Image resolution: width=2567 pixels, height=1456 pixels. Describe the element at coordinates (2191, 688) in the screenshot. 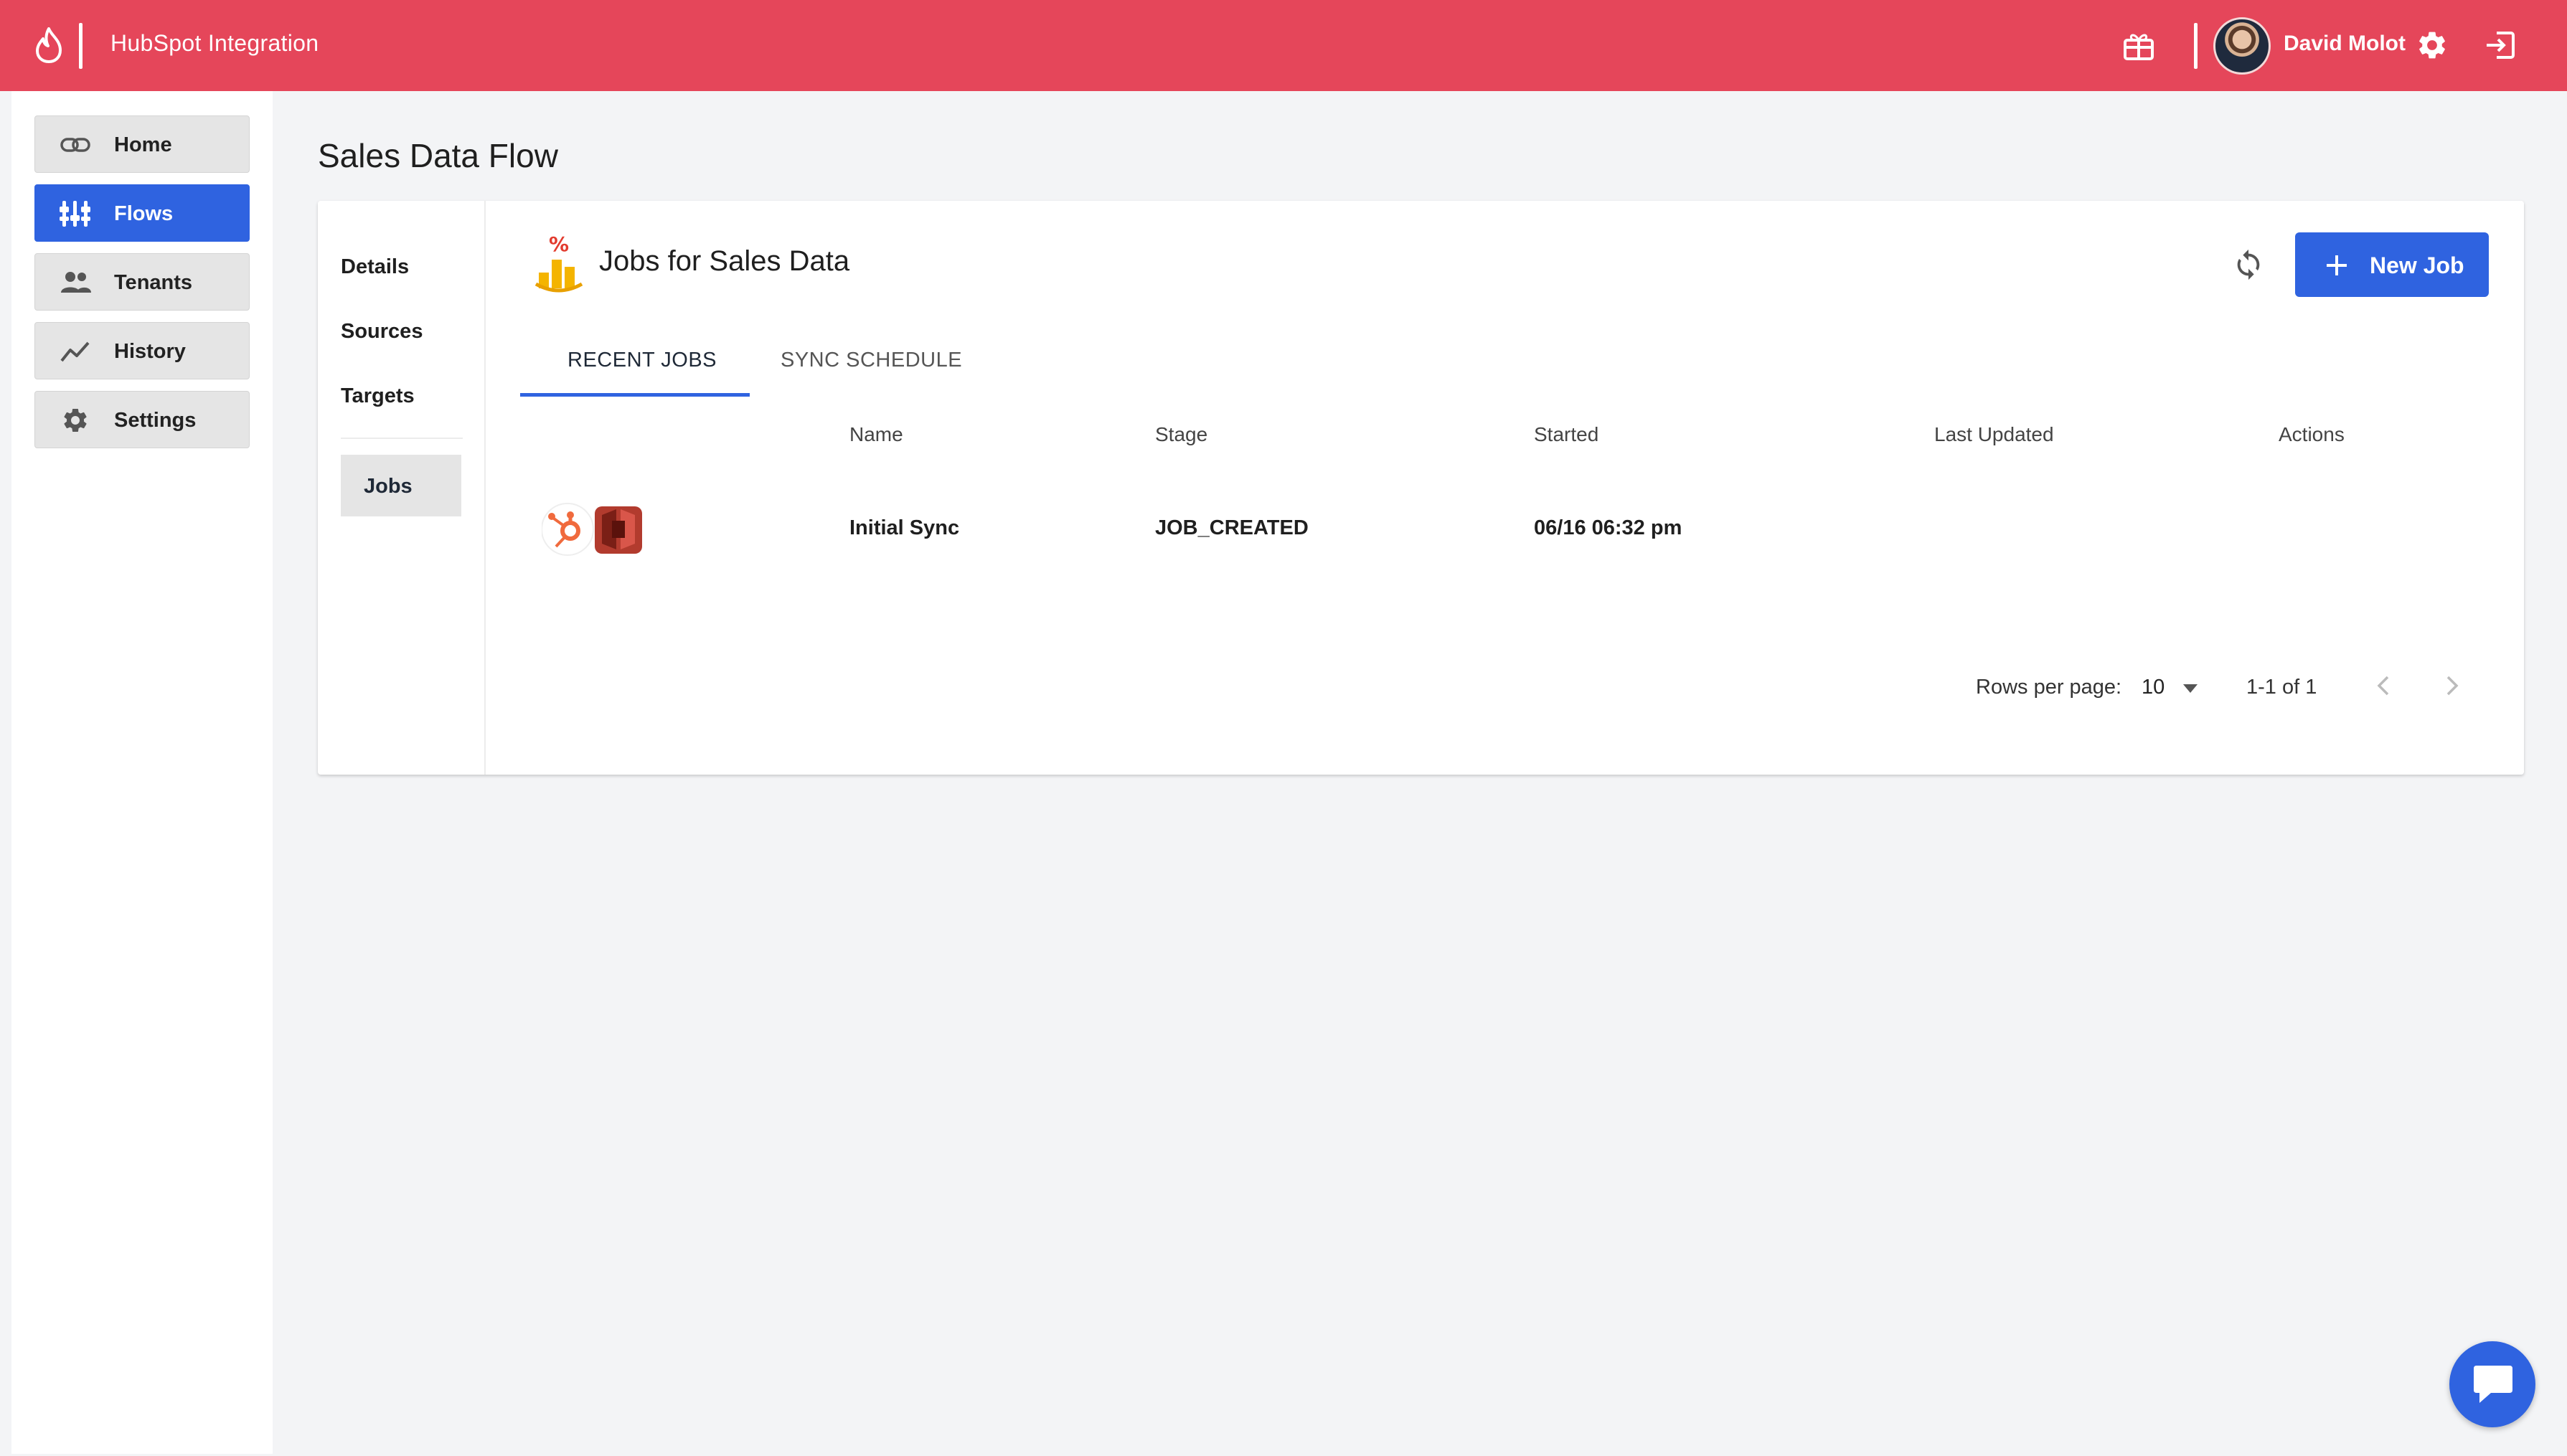

I see `chevron-down-icon` at that location.